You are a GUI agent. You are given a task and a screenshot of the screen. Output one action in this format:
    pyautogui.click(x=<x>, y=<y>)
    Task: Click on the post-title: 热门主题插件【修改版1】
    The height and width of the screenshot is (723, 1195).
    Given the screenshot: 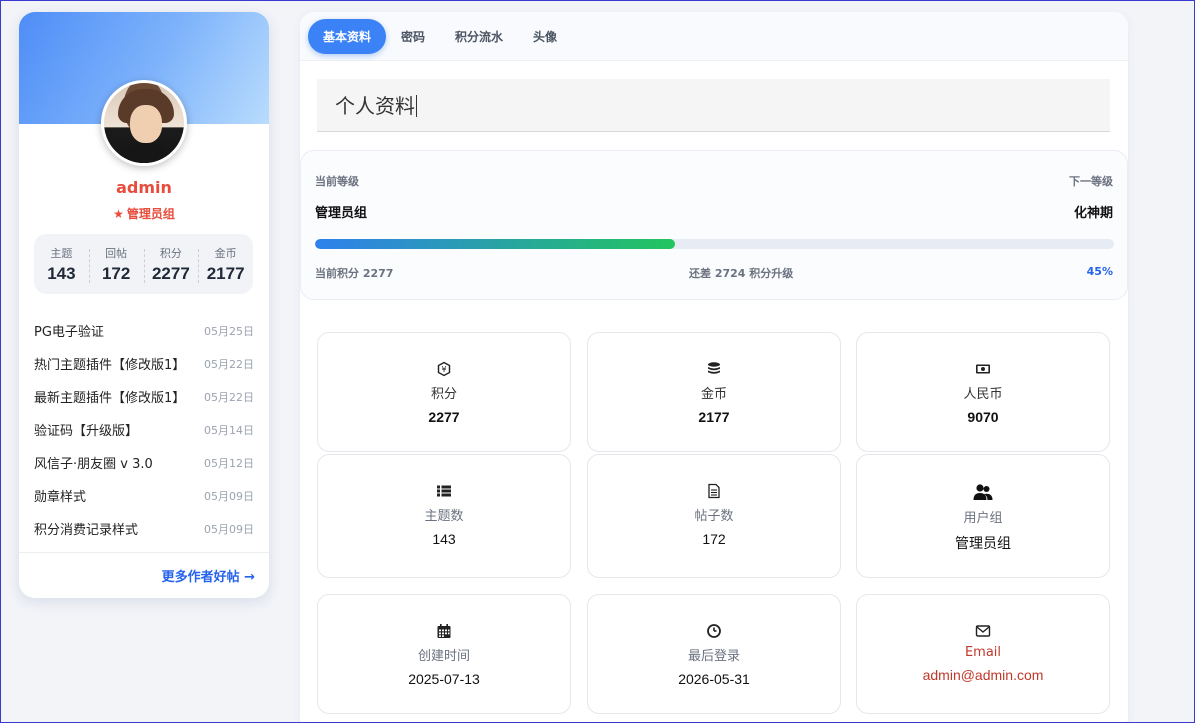 What is the action you would take?
    pyautogui.click(x=109, y=363)
    